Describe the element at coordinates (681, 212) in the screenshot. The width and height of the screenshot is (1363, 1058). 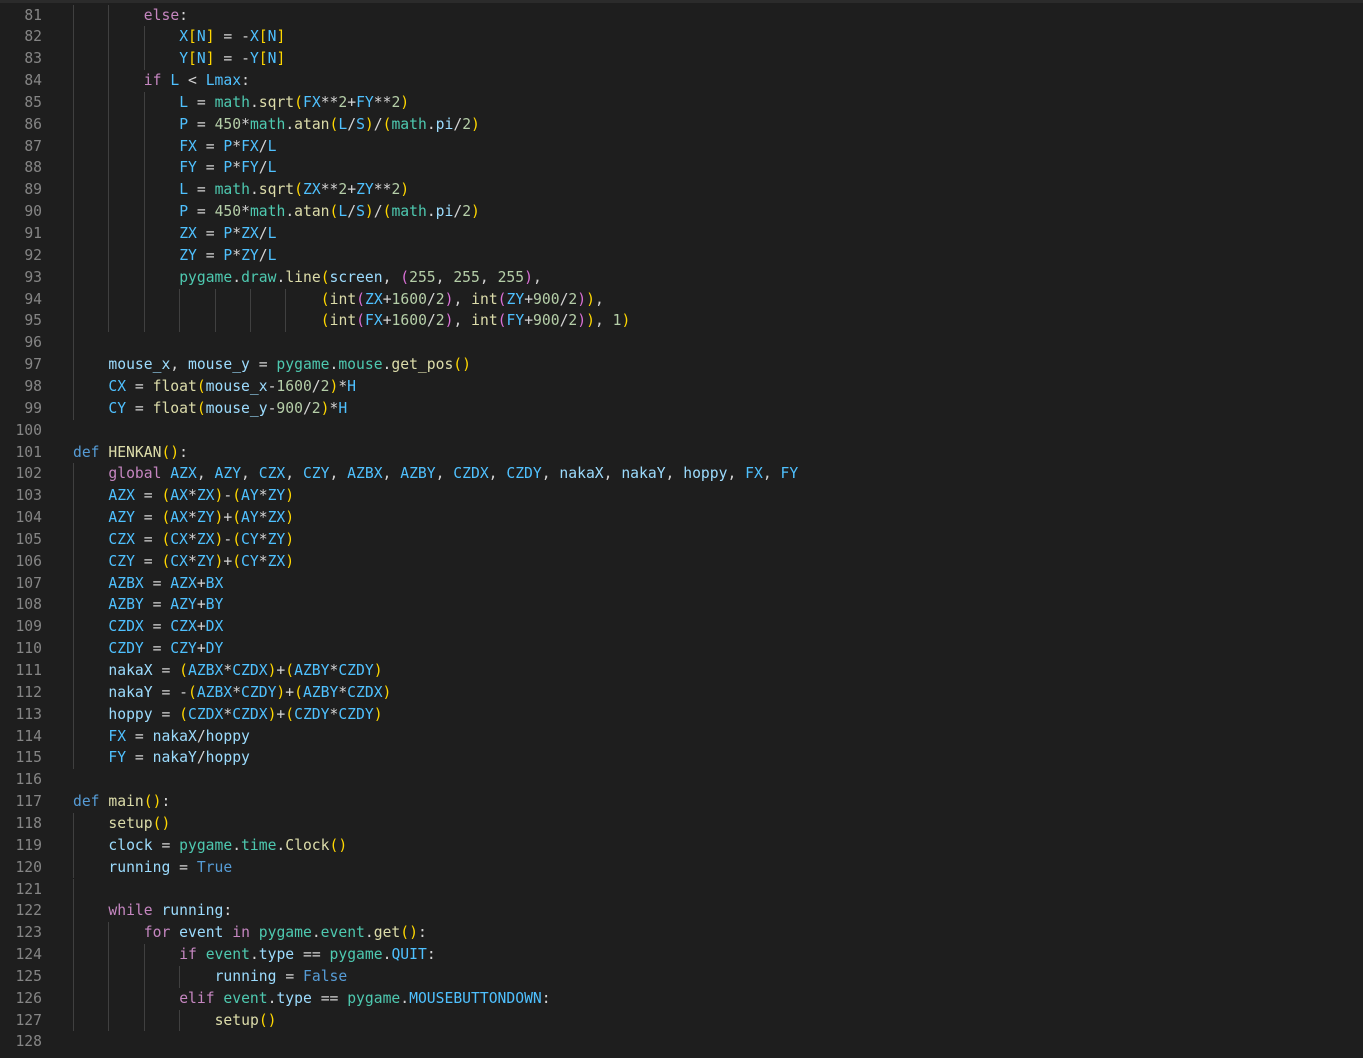
I see `code-line: 90 P = 450*math.atan(L/S)/(math.pi/2)` at that location.